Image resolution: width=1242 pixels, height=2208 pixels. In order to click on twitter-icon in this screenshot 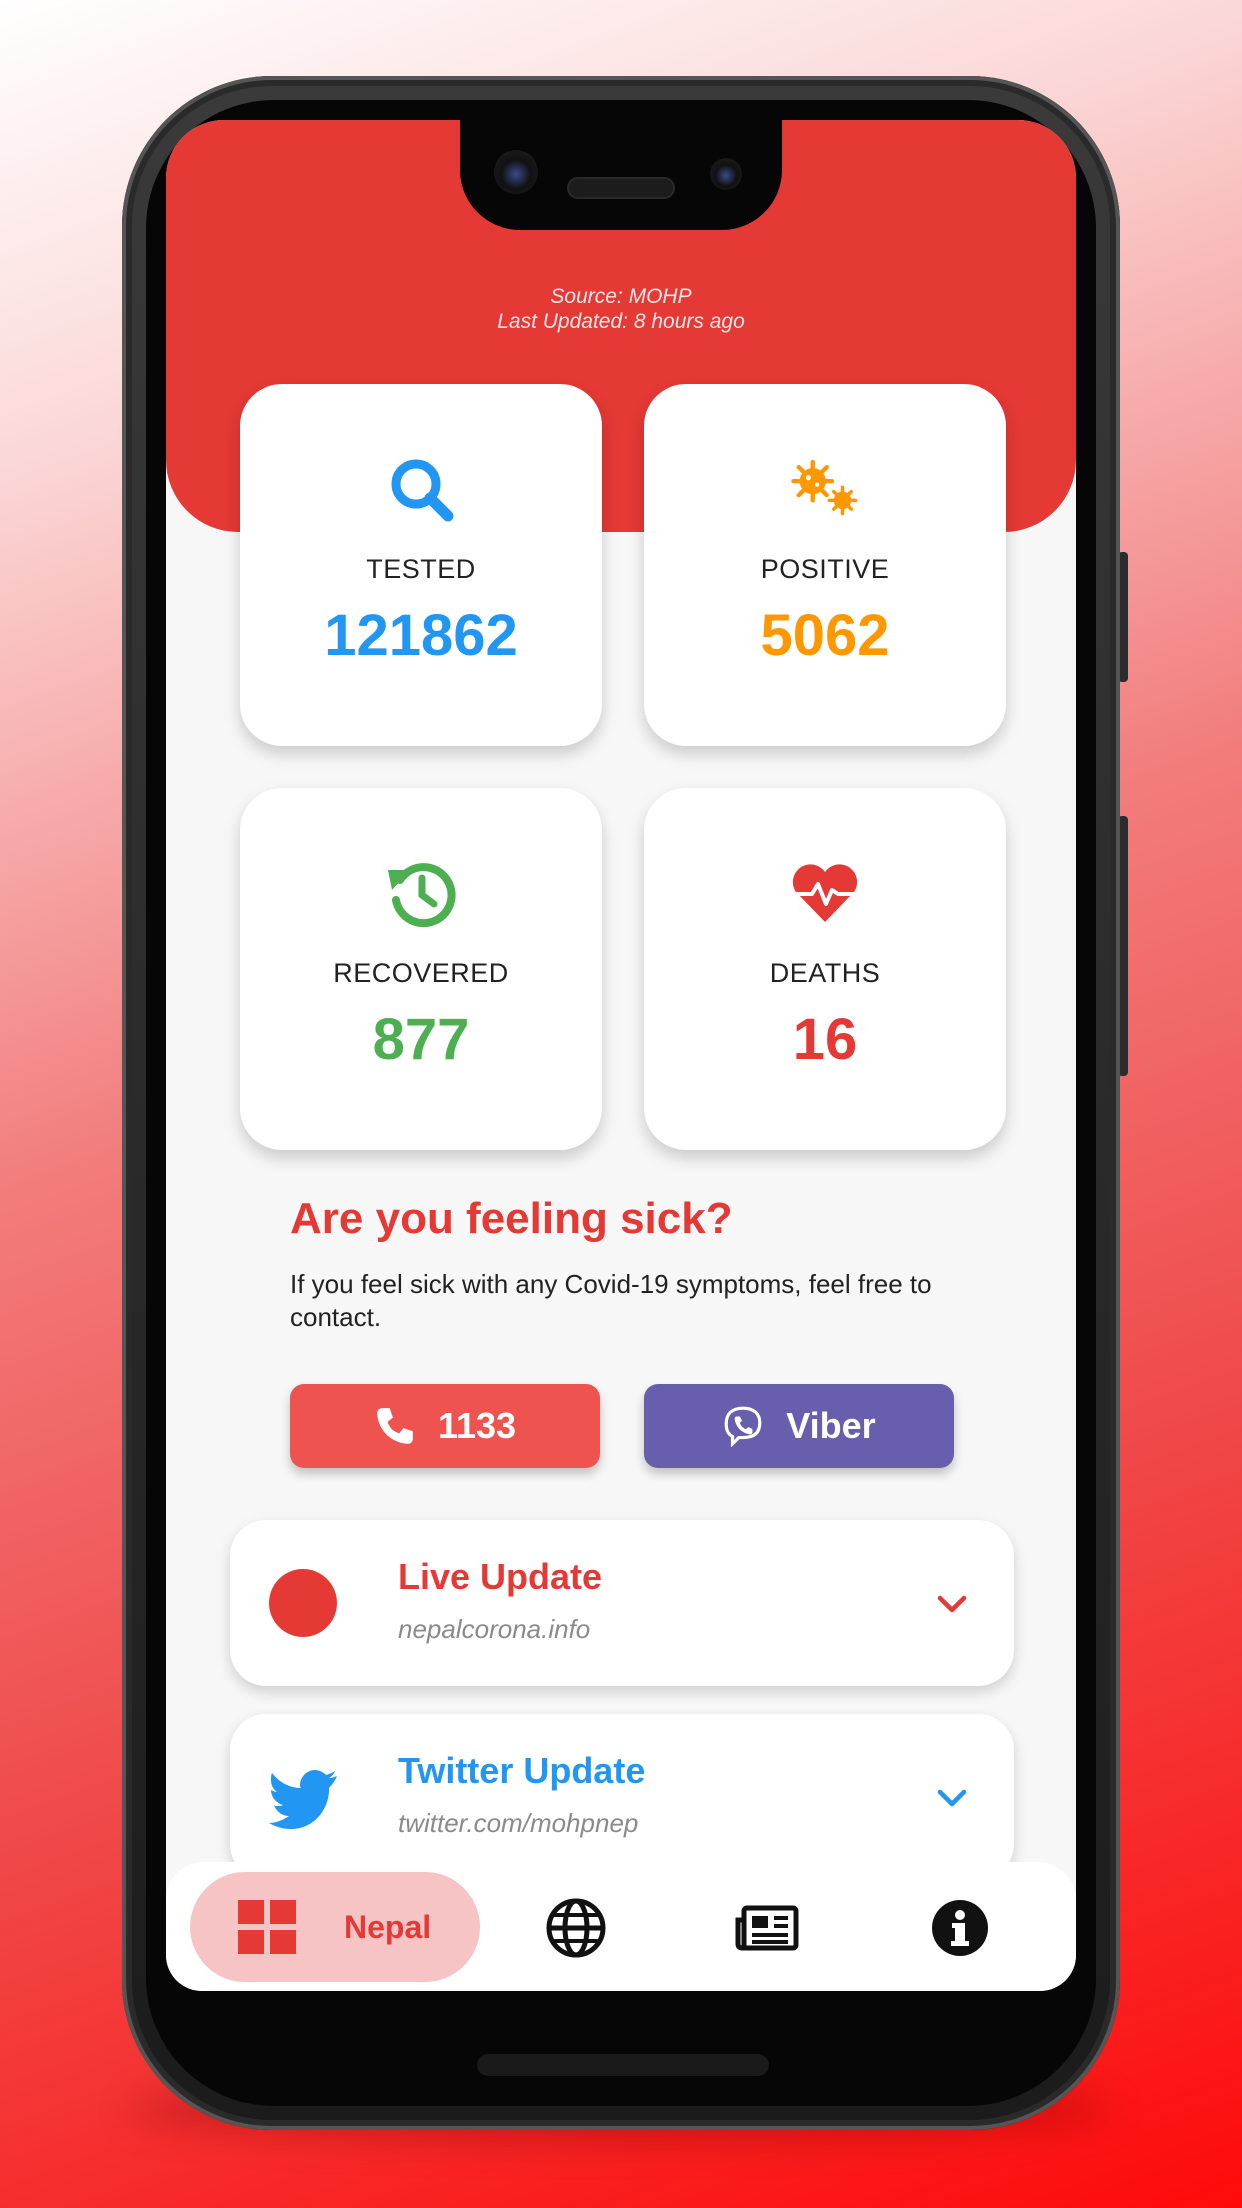, I will do `click(303, 1799)`.